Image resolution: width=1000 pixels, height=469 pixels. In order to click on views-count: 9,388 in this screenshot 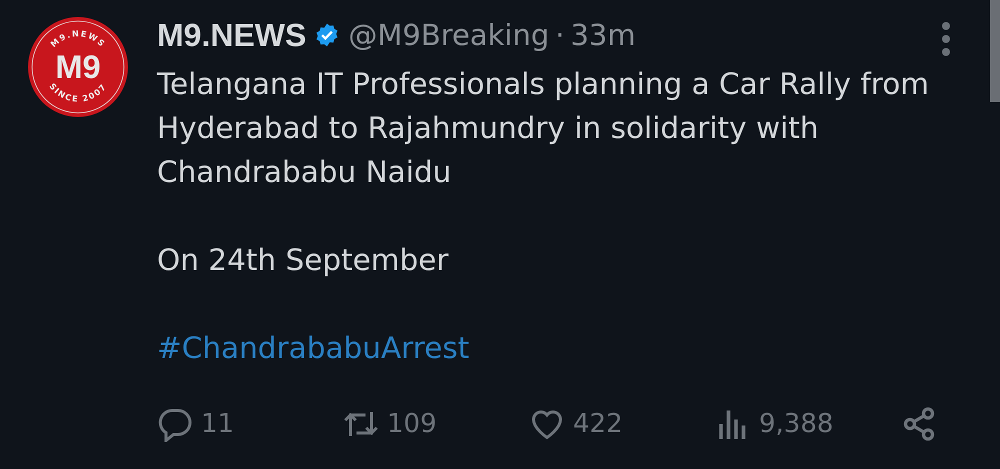, I will do `click(796, 424)`.